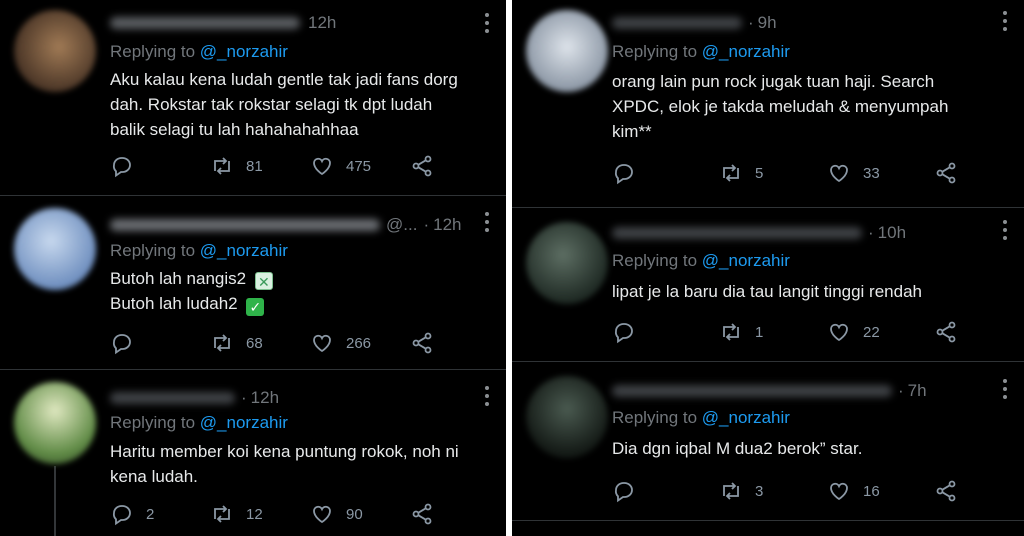  I want to click on like-count: 90, so click(354, 514).